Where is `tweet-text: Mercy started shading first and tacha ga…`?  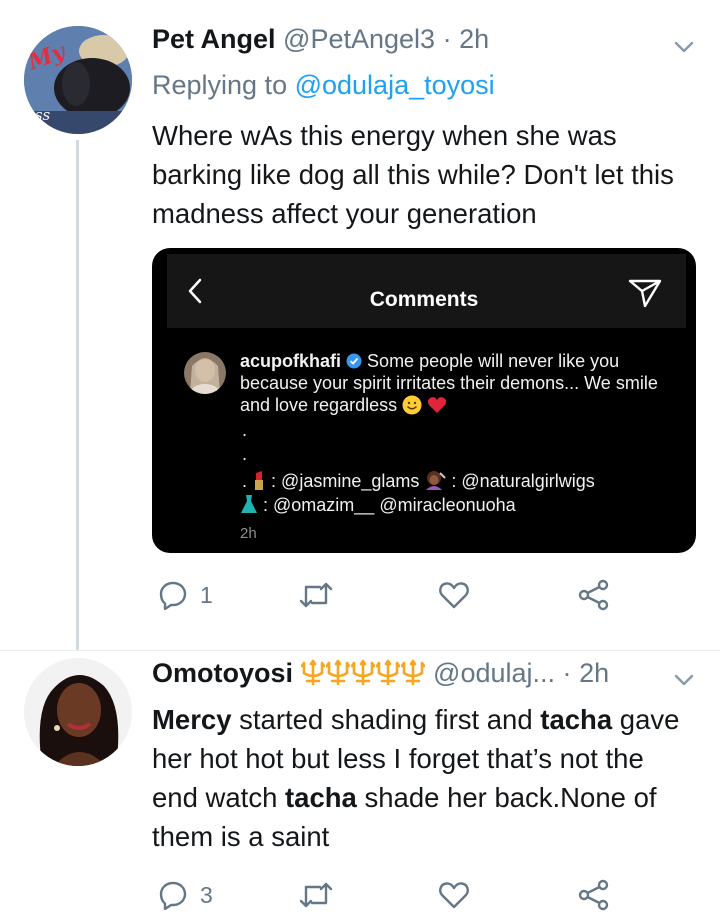 tweet-text: Mercy started shading first and tacha ga… is located at coordinates (424, 778).